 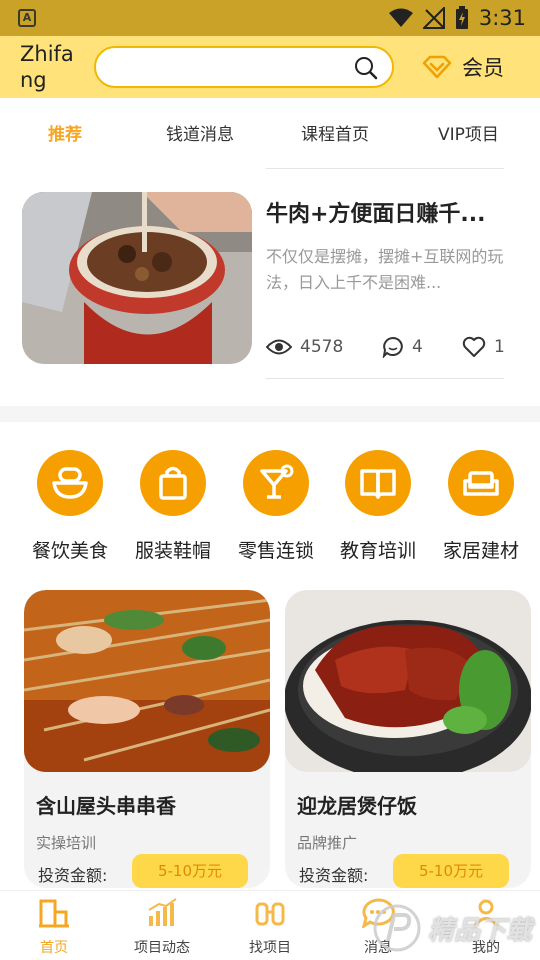 What do you see at coordinates (480, 930) in the screenshot?
I see `watermark-text: 精品下载` at bounding box center [480, 930].